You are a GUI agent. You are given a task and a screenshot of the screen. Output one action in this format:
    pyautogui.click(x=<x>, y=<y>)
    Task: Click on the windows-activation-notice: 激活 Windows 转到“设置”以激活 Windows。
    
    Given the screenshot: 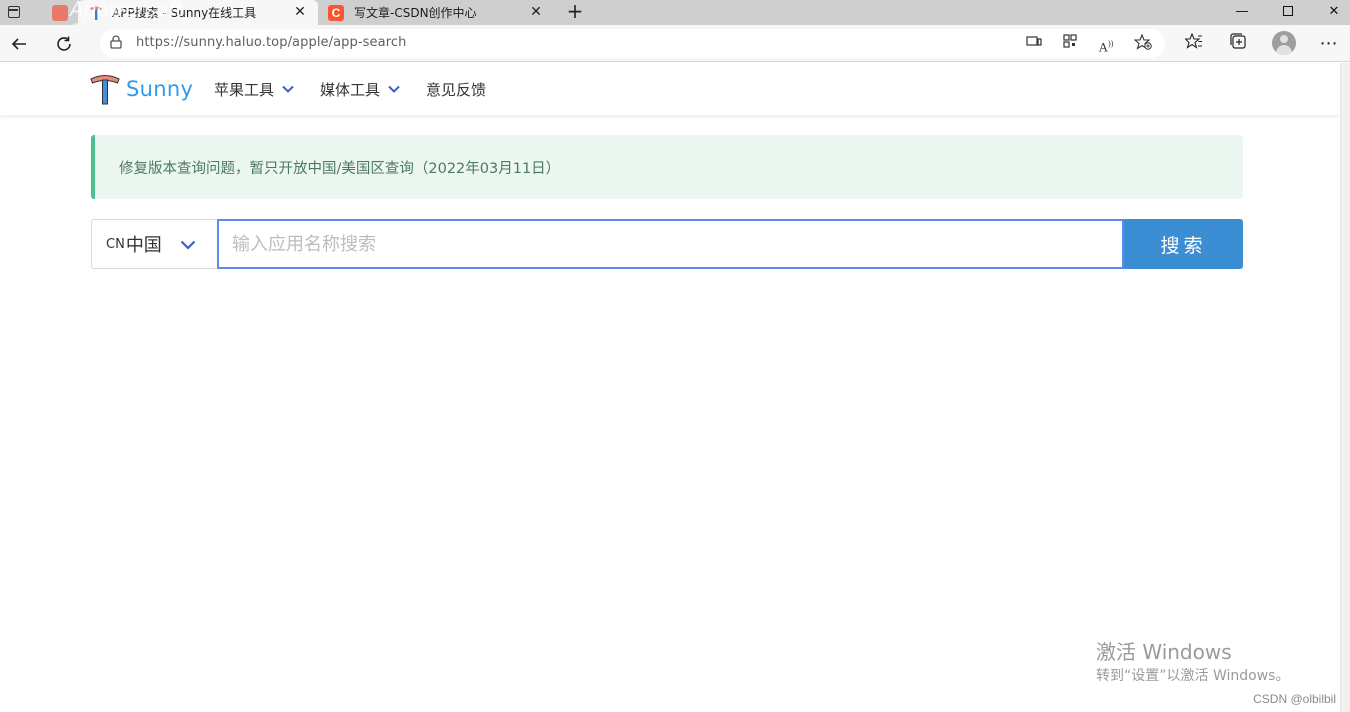 What is the action you would take?
    pyautogui.click(x=1192, y=663)
    